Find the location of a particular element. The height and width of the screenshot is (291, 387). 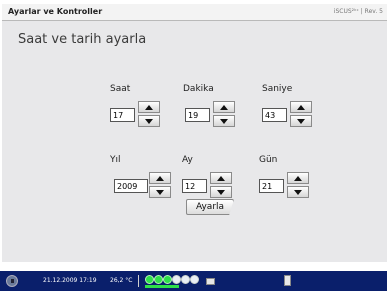

day-down-button is located at coordinates (298, 192).